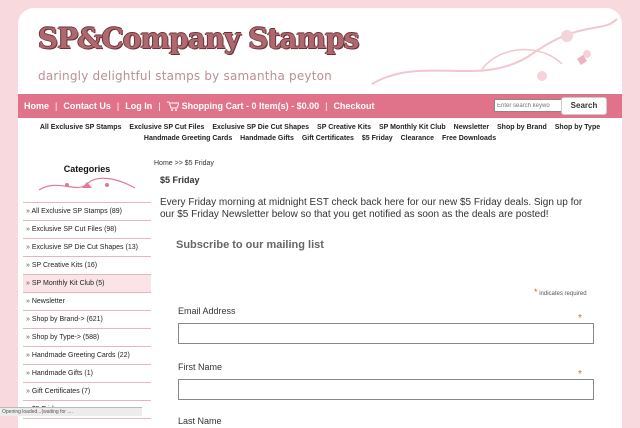 This screenshot has width=640, height=428. What do you see at coordinates (494, 51) in the screenshot?
I see `flourish-decoration-icon` at bounding box center [494, 51].